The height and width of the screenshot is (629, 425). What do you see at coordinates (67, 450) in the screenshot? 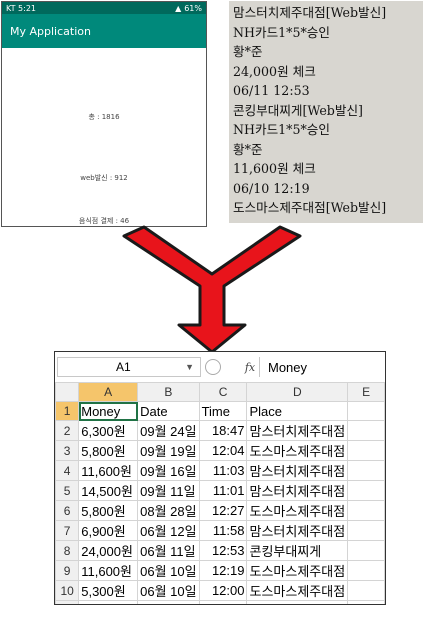
I see `row-header: 3` at bounding box center [67, 450].